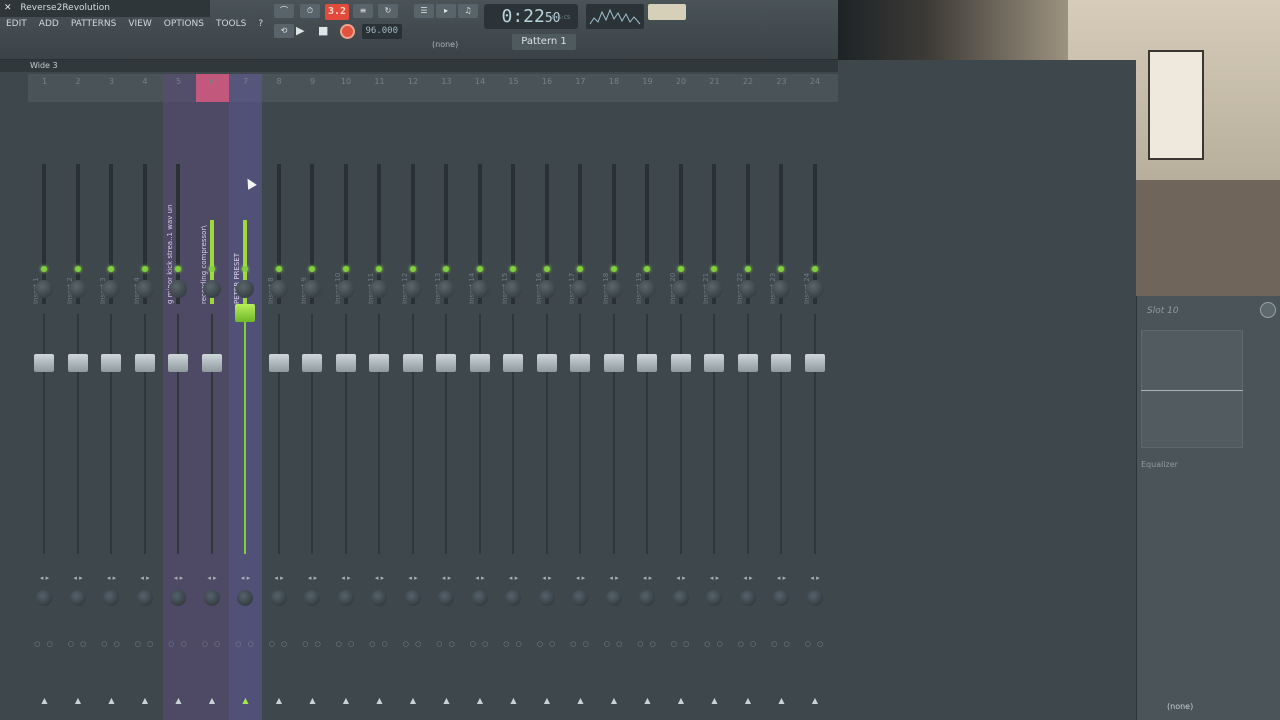 The height and width of the screenshot is (720, 1280). What do you see at coordinates (480, 397) in the screenshot?
I see `mixer-track: 14Insert 14◂ ▸○ ○▲` at bounding box center [480, 397].